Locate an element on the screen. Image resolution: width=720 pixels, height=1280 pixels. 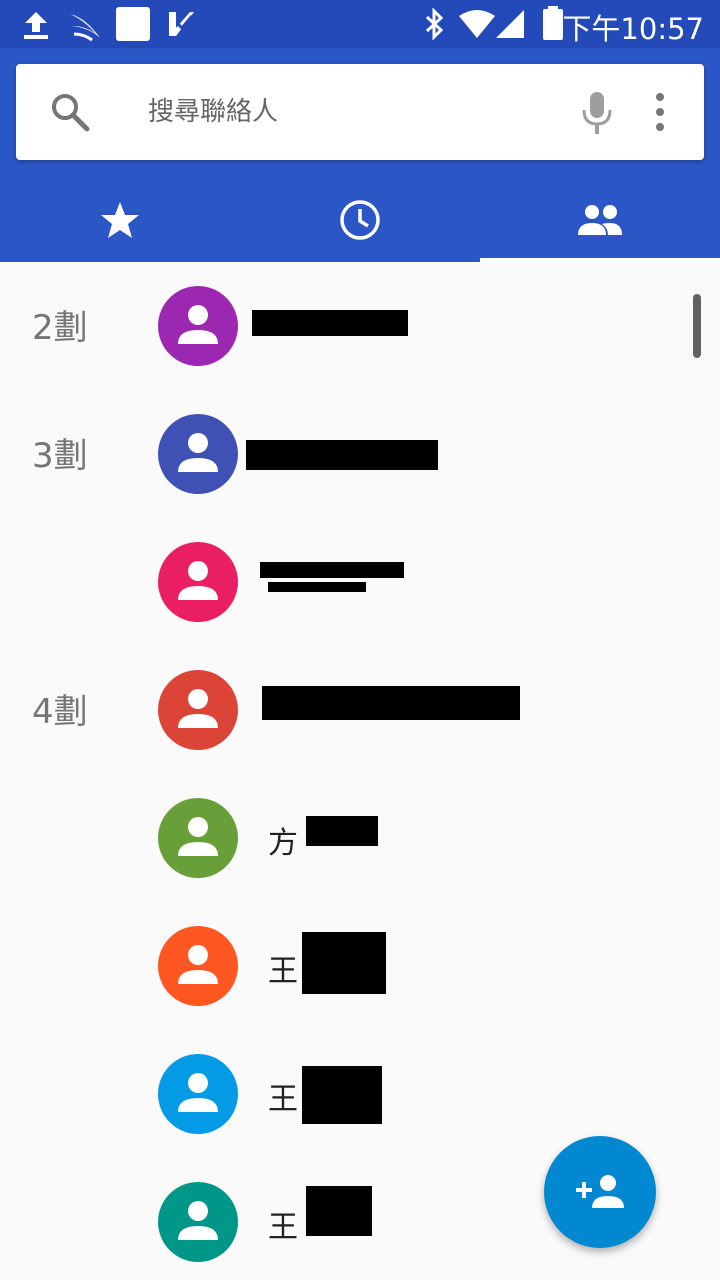
app-logo-icon is located at coordinates (85, 28).